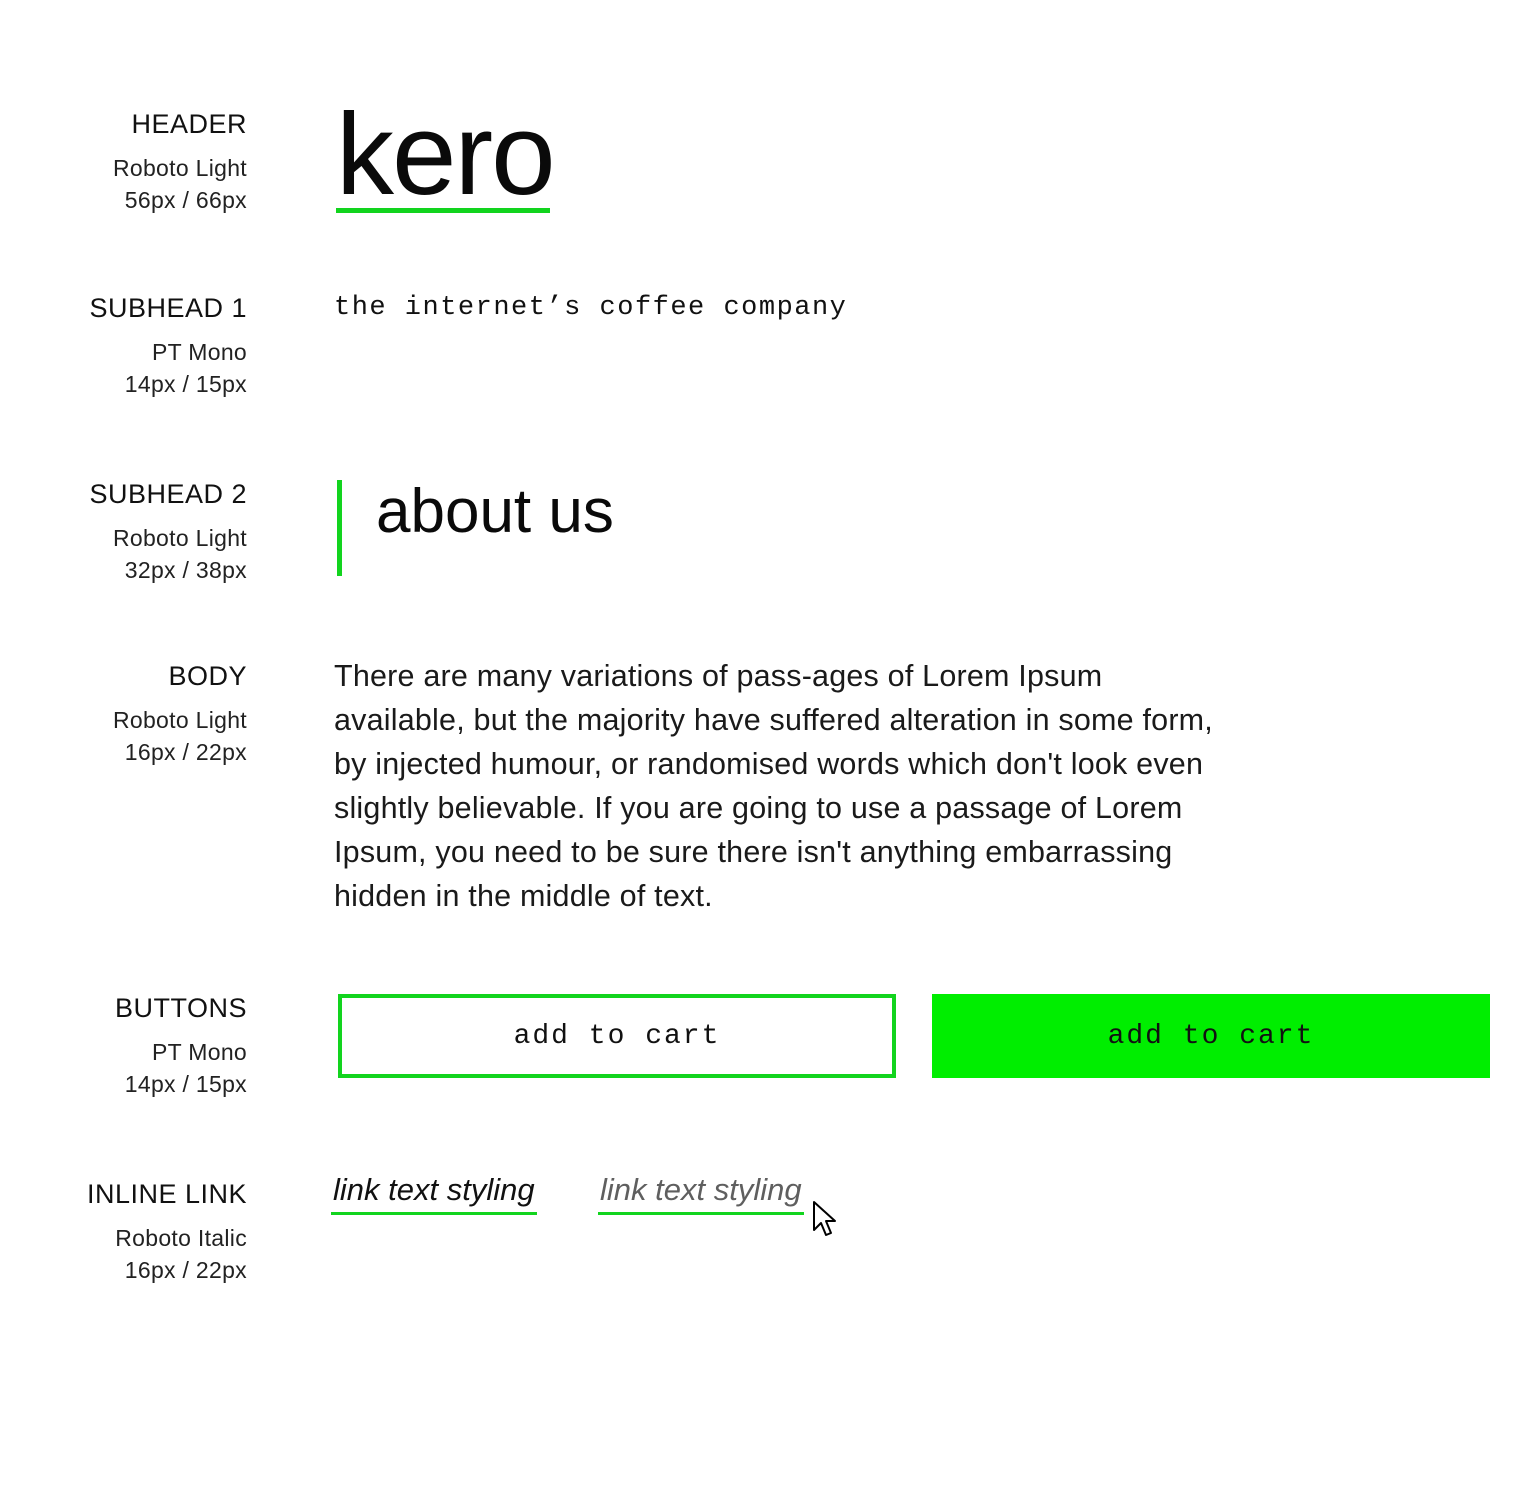 Image resolution: width=1536 pixels, height=1500 pixels. Describe the element at coordinates (207, 676) in the screenshot. I see `spec-name: BODY` at that location.